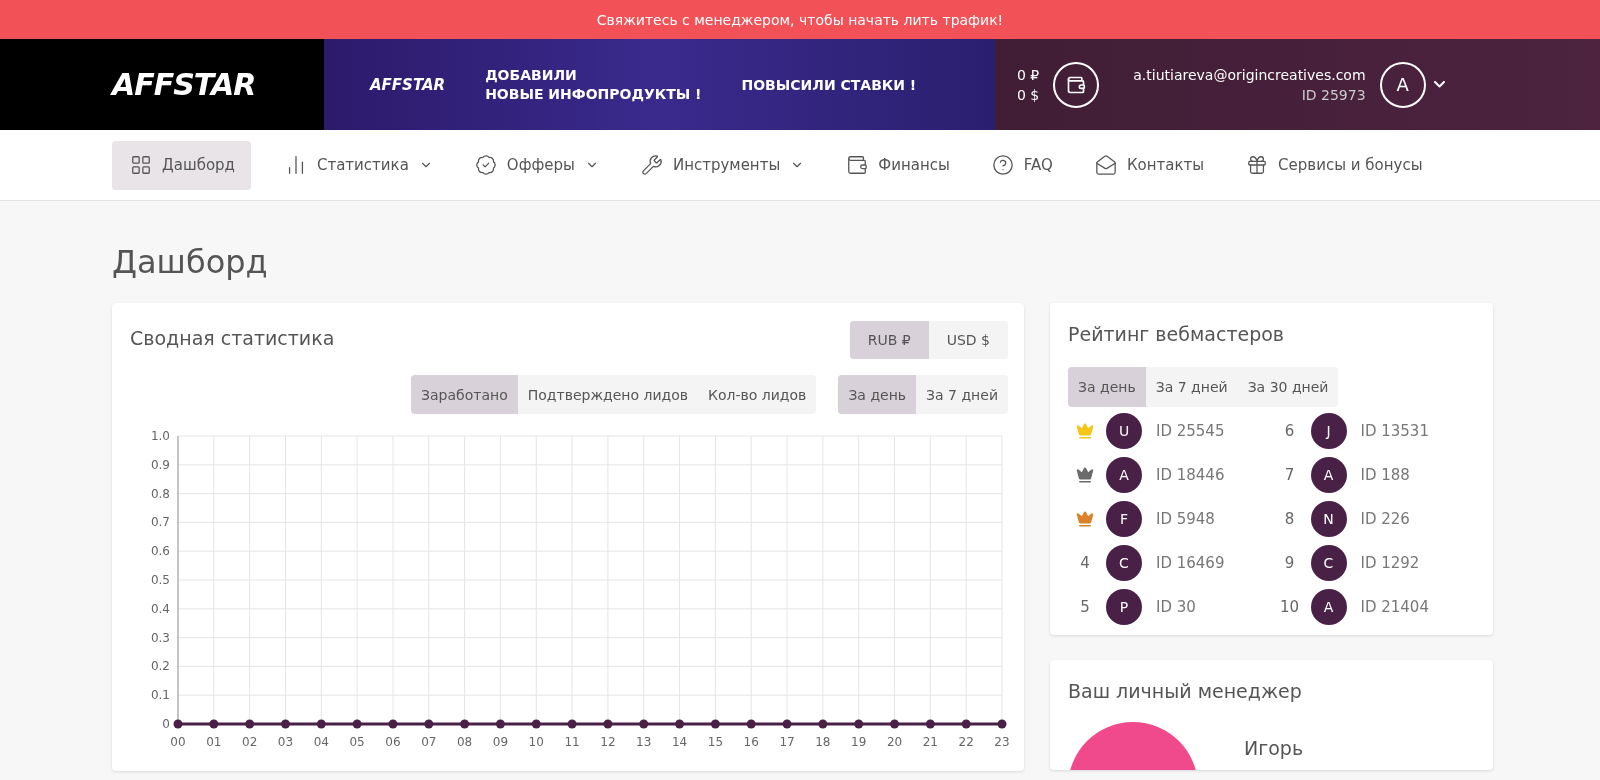 This screenshot has width=1600, height=780. Describe the element at coordinates (160, 580) in the screenshot. I see `y-tick-label: 0.5` at that location.